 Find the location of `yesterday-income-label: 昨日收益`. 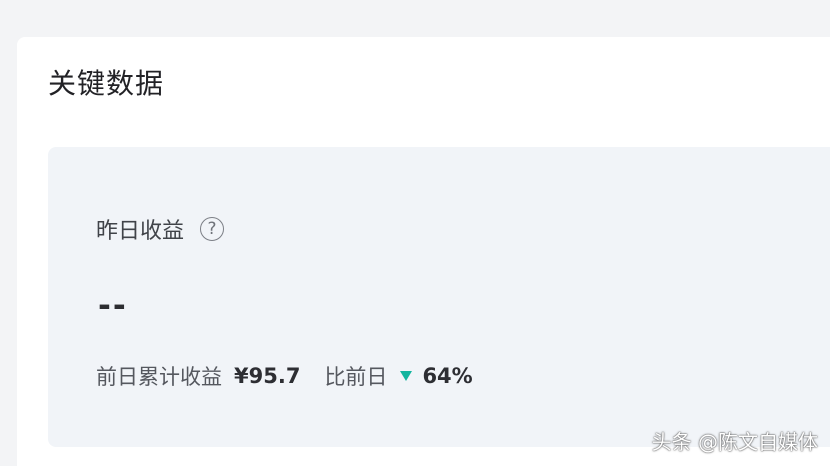

yesterday-income-label: 昨日收益 is located at coordinates (140, 231).